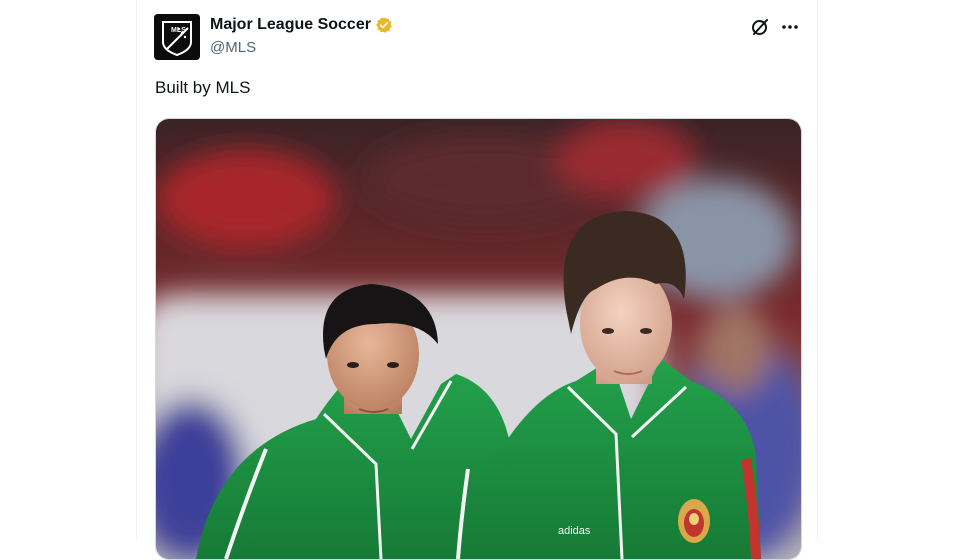 This screenshot has height=560, width=960. I want to click on grok-icon, so click(760, 27).